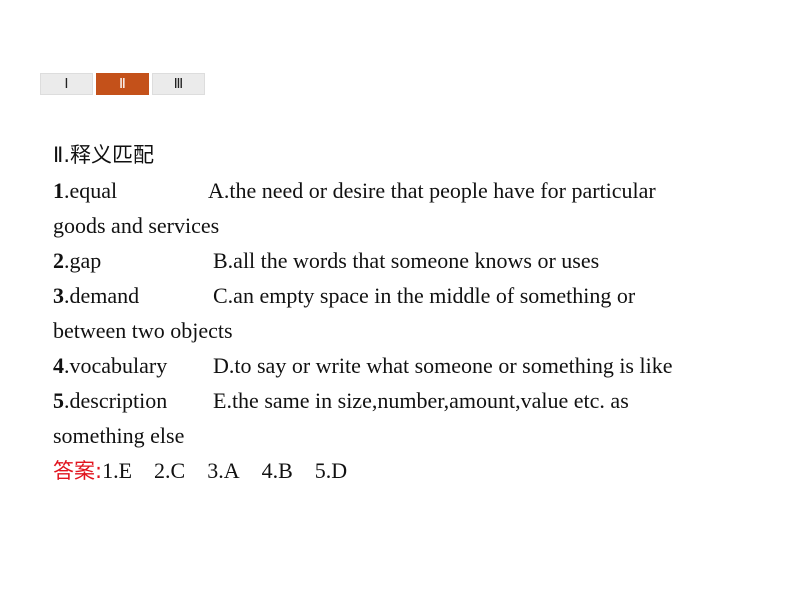 The height and width of the screenshot is (596, 794). Describe the element at coordinates (116, 365) in the screenshot. I see `item-word: .vocabulary` at that location.